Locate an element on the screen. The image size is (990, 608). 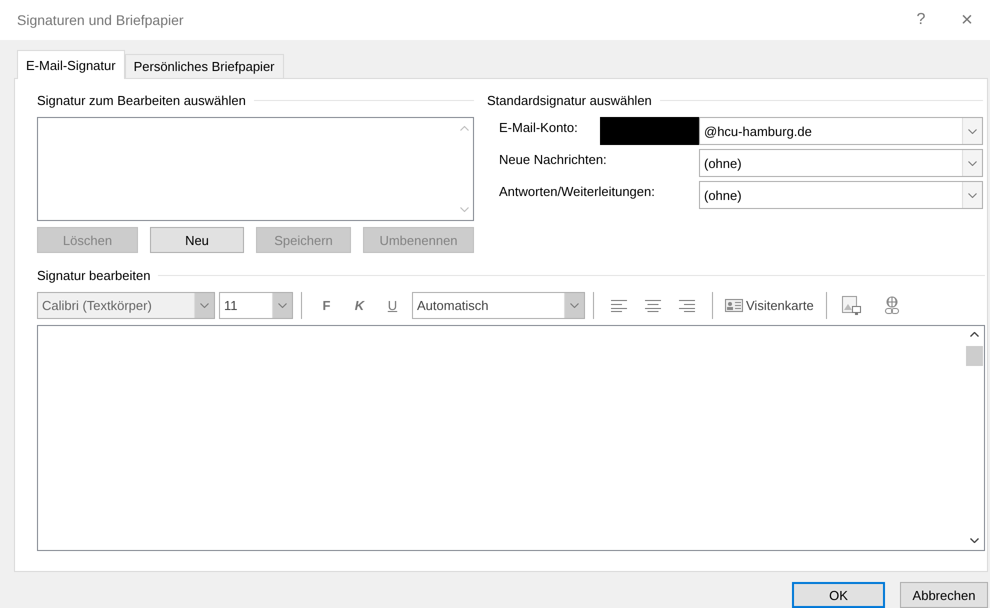
action-button: Neu is located at coordinates (197, 240).